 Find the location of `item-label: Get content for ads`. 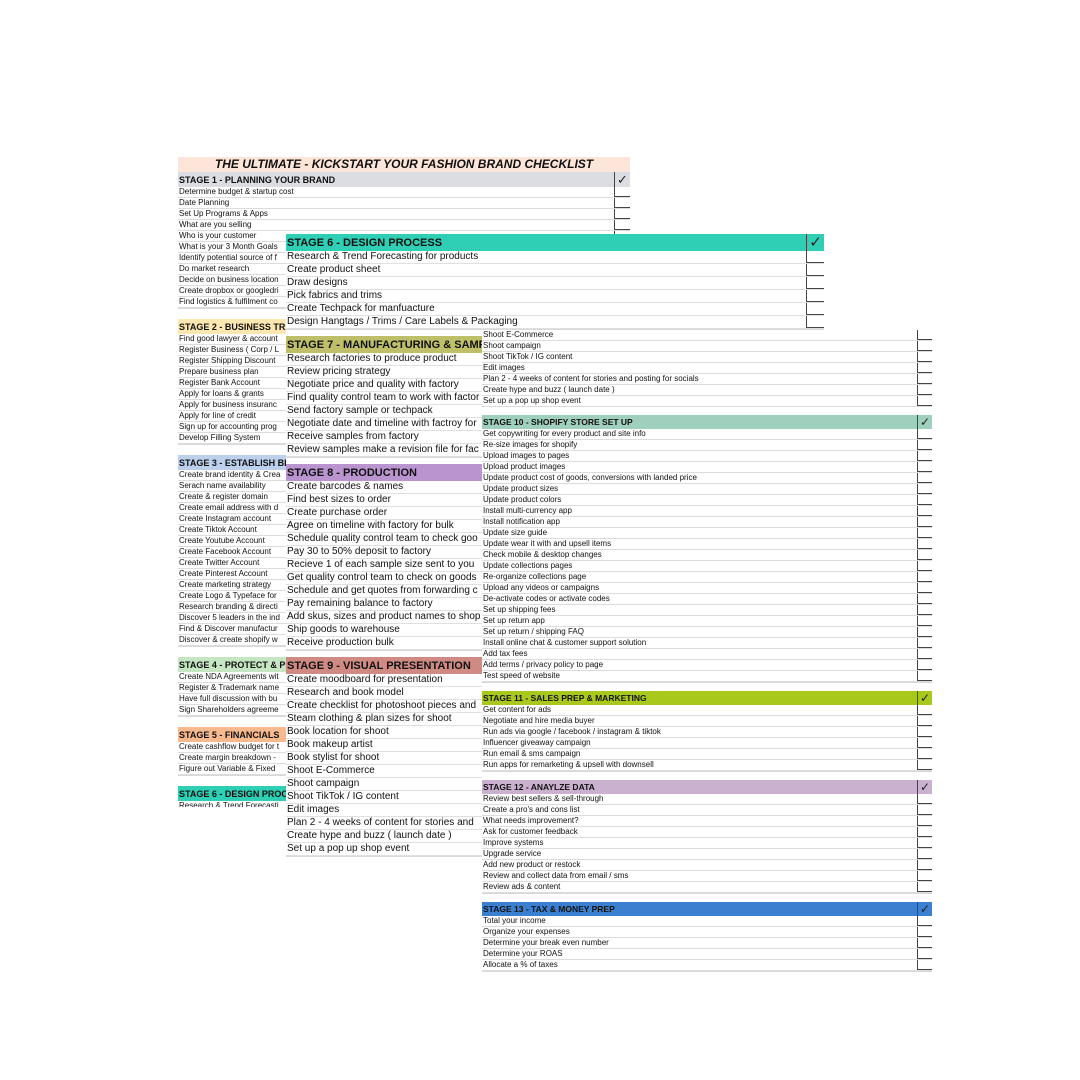

item-label: Get content for ads is located at coordinates (517, 709).